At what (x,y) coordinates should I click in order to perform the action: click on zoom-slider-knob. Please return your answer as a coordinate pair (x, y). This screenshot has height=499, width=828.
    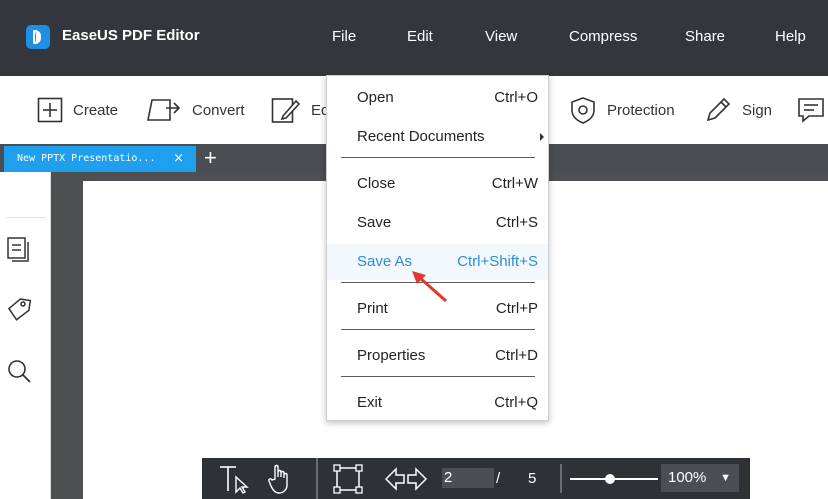
    Looking at the image, I should click on (609, 479).